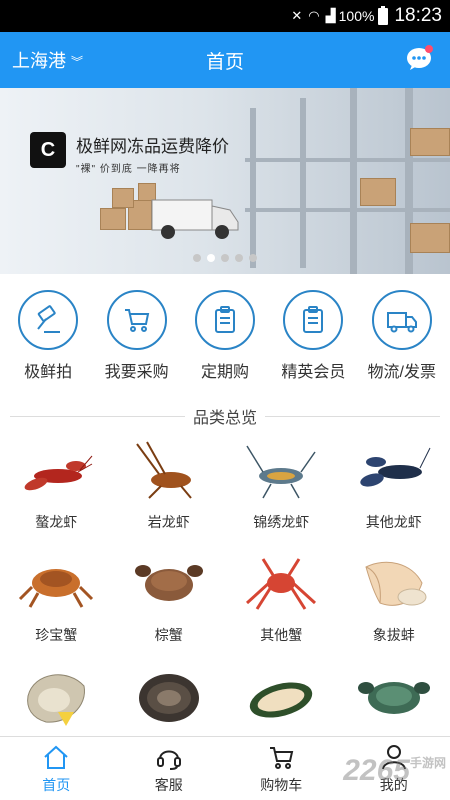 This screenshot has width=450, height=800. Describe the element at coordinates (281, 522) in the screenshot. I see `category-label: 锦绣龙虾` at that location.